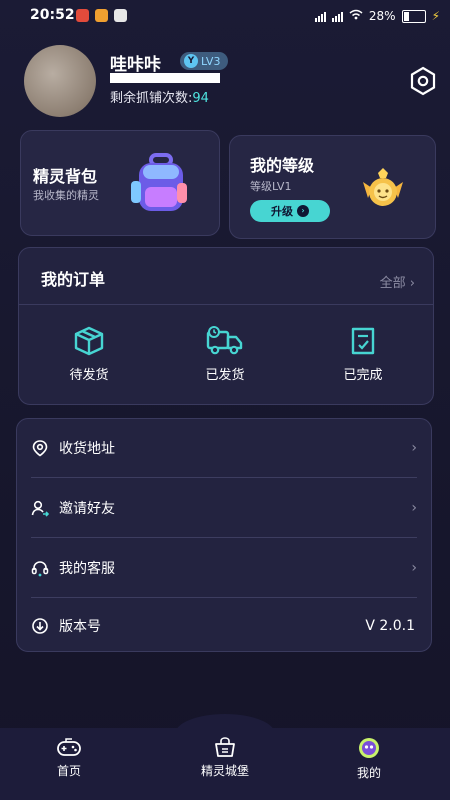 This screenshot has width=450, height=800. Describe the element at coordinates (69, 757) in the screenshot. I see `tab-home: 首页` at that location.